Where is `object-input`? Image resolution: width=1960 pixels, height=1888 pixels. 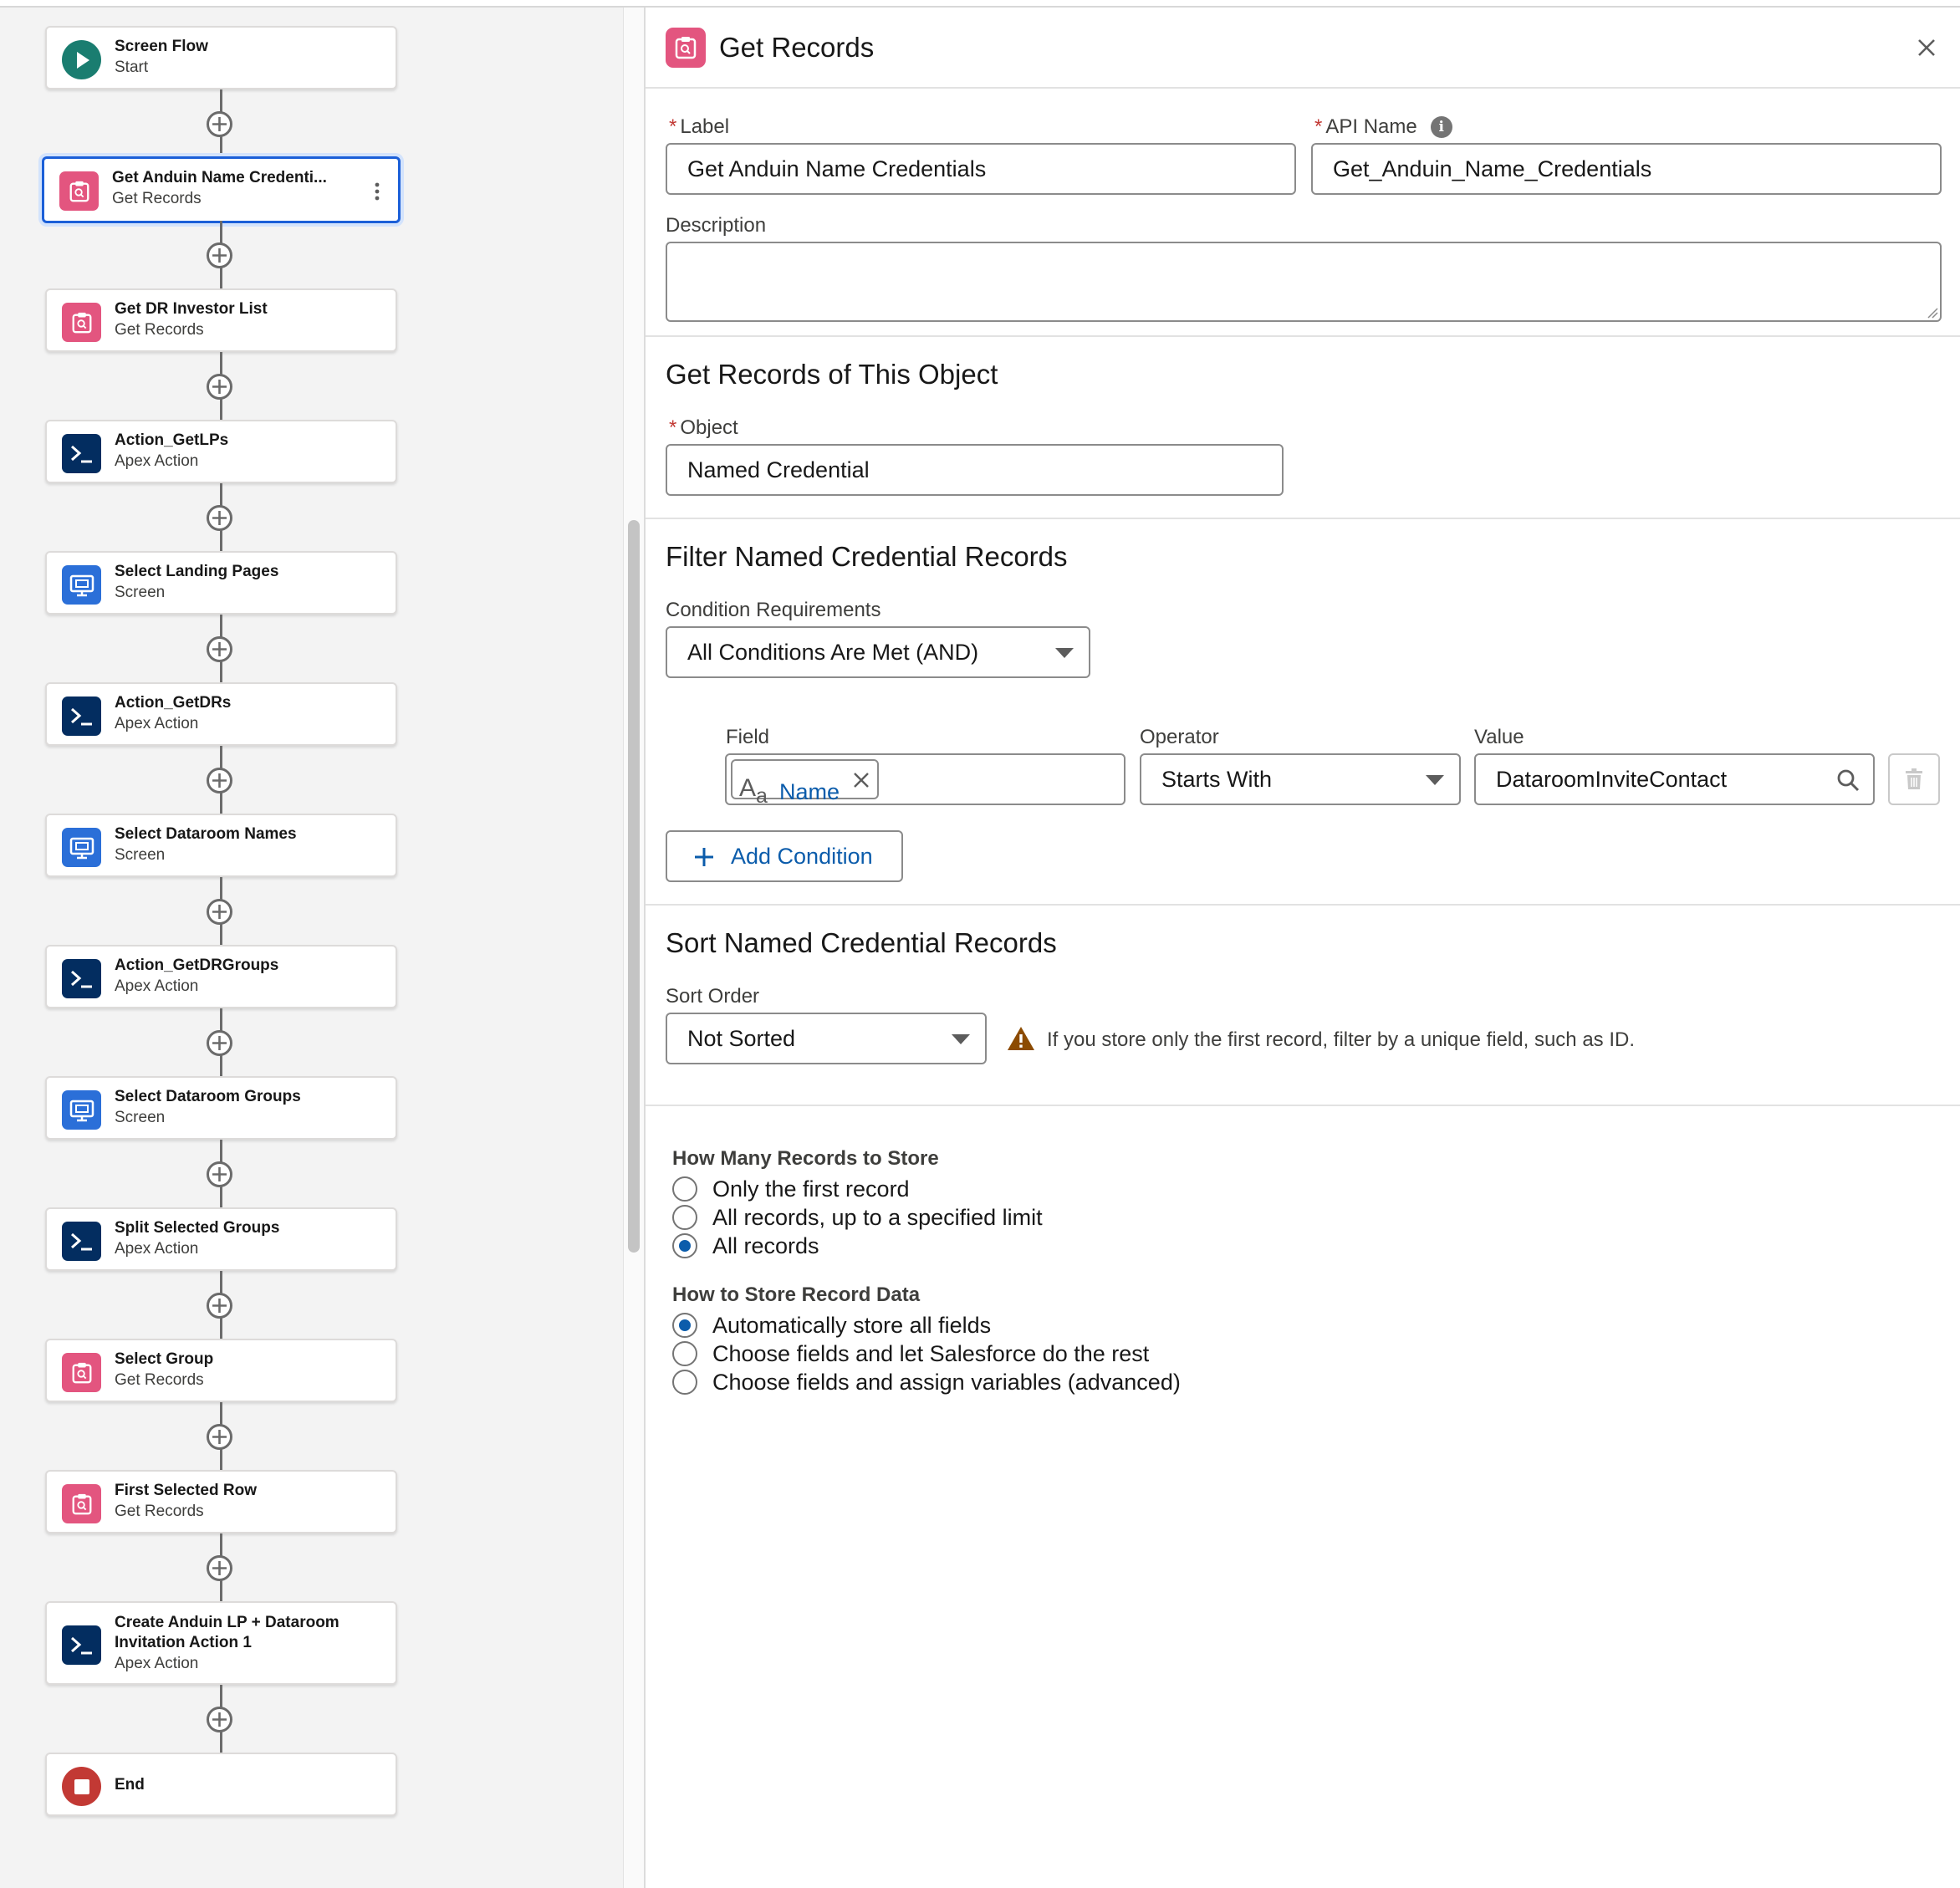
object-input is located at coordinates (975, 470).